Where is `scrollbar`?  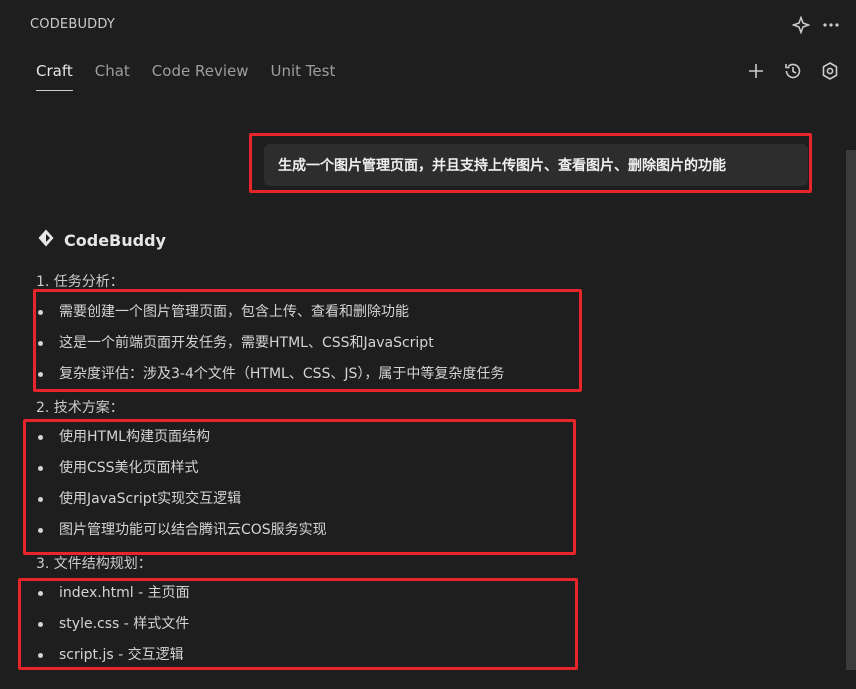 scrollbar is located at coordinates (851, 410).